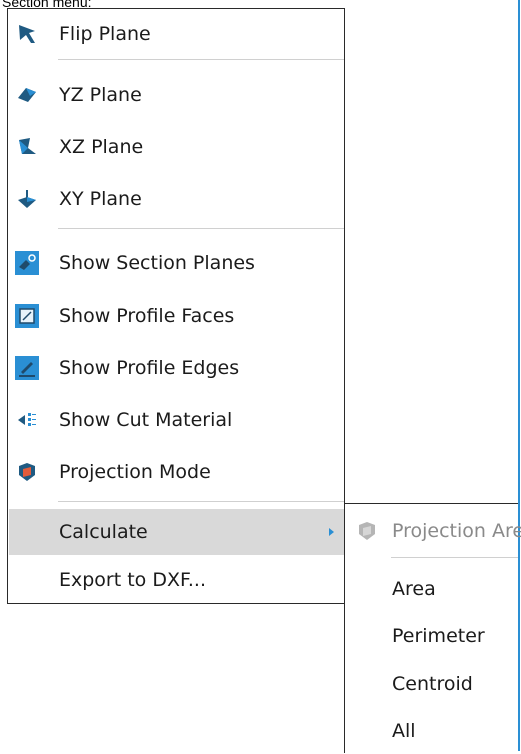  What do you see at coordinates (454, 557) in the screenshot?
I see `submenu-separator` at bounding box center [454, 557].